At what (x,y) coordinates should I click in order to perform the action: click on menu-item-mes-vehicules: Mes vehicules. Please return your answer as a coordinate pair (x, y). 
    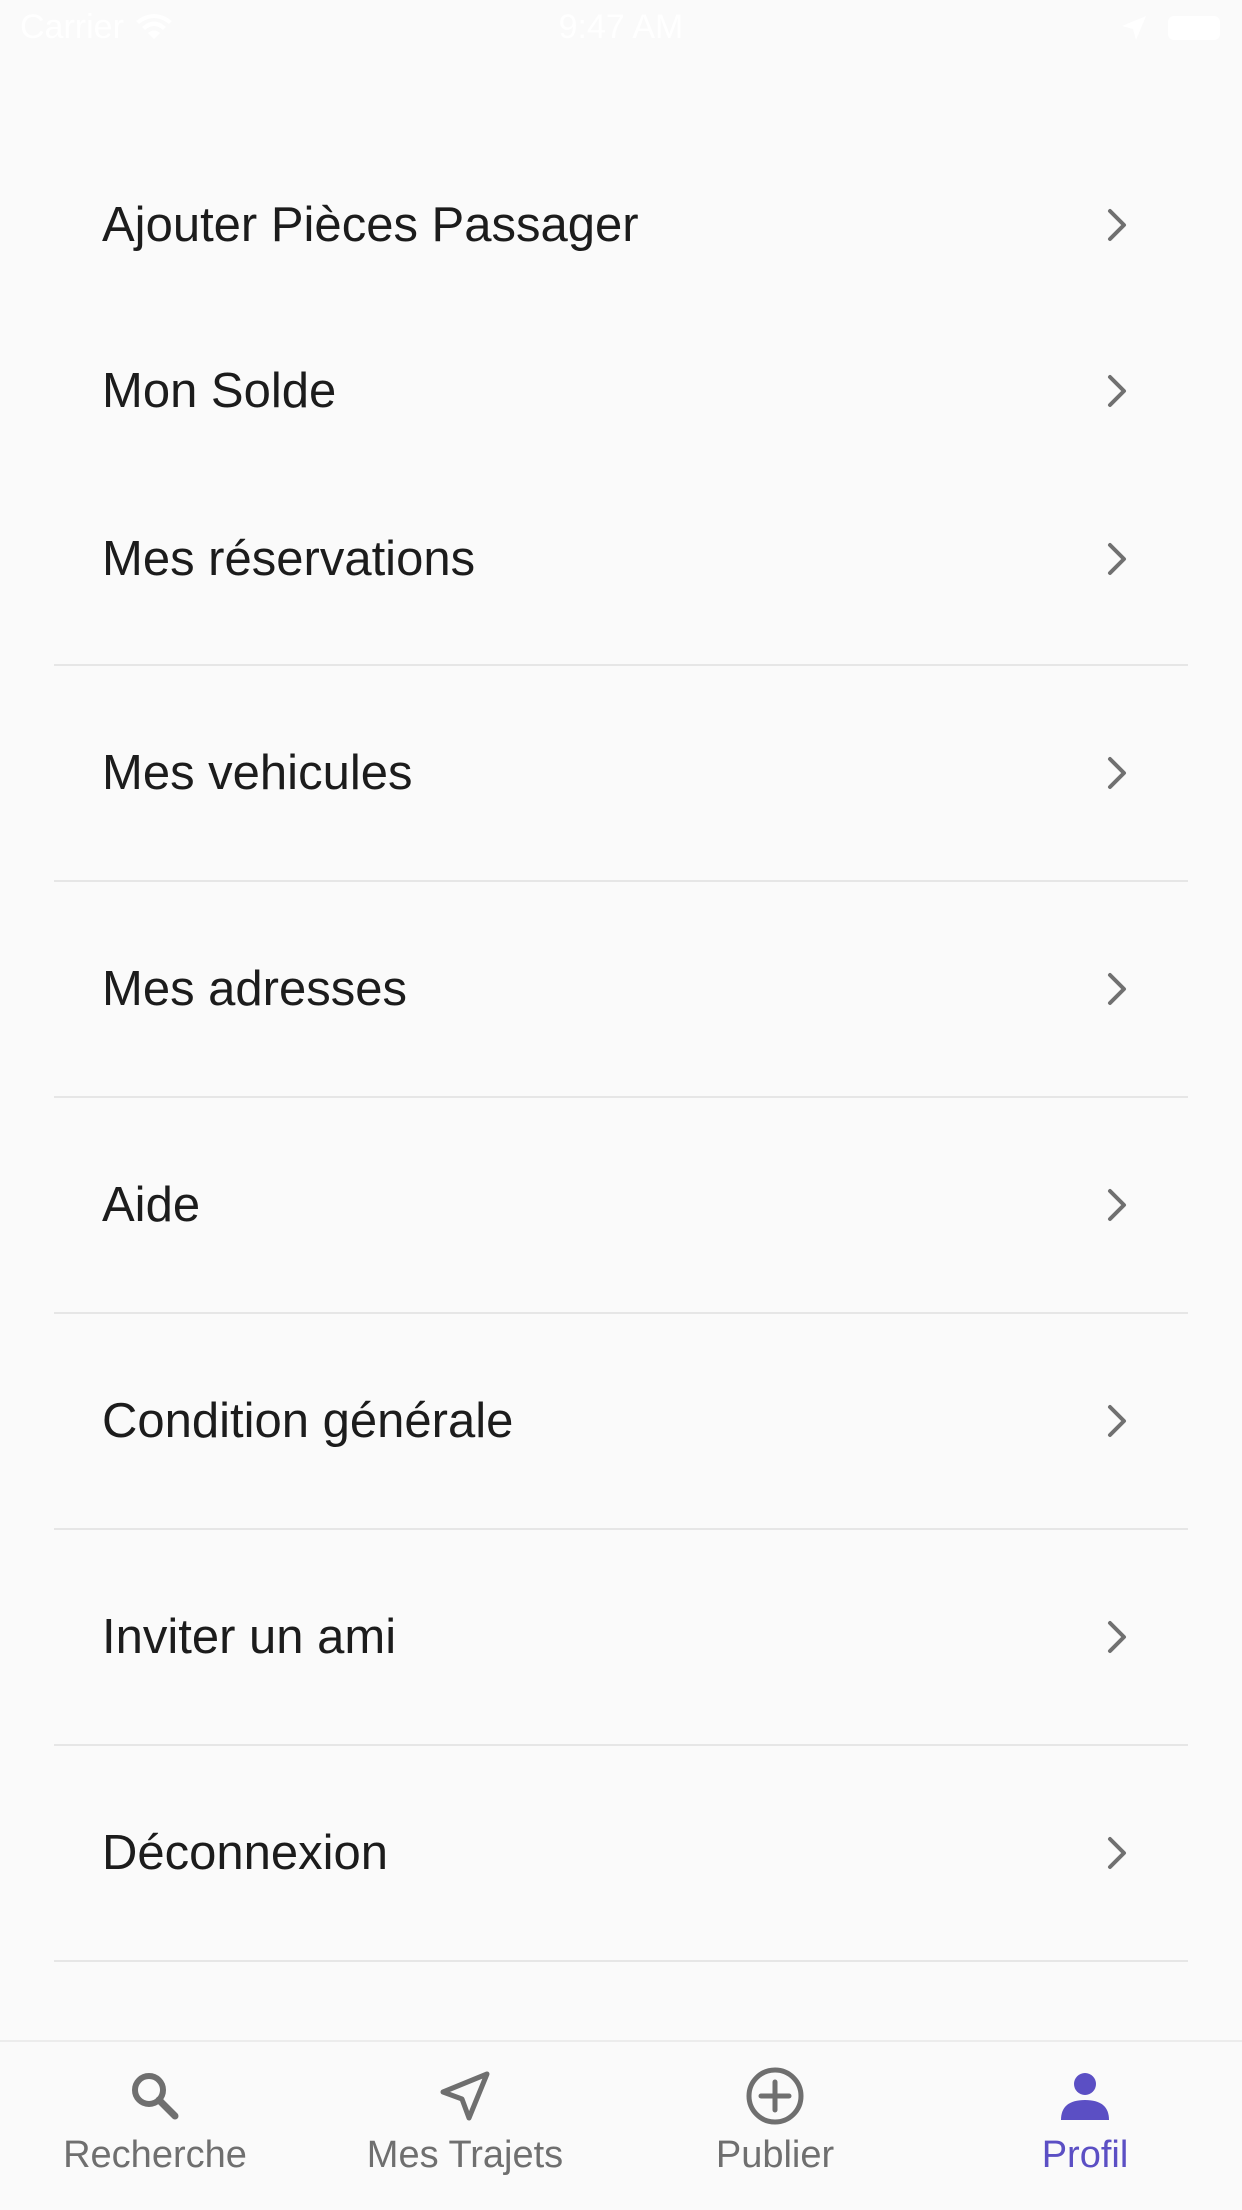
    Looking at the image, I should click on (621, 773).